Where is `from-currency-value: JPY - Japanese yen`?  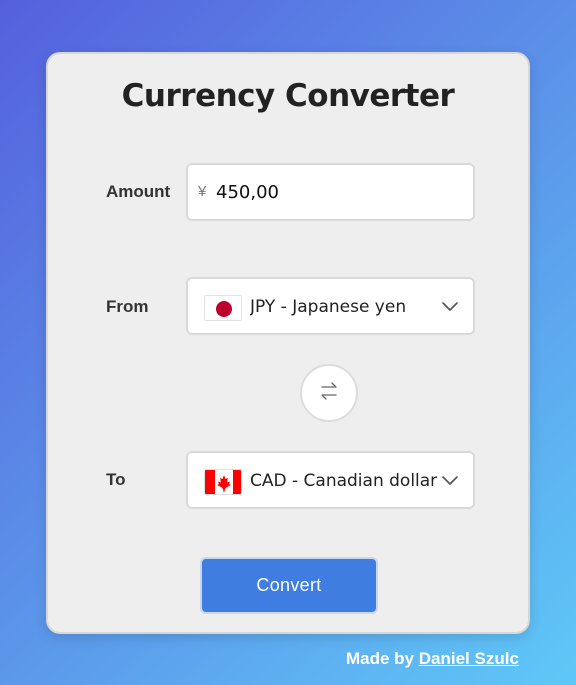
from-currency-value: JPY - Japanese yen is located at coordinates (328, 307).